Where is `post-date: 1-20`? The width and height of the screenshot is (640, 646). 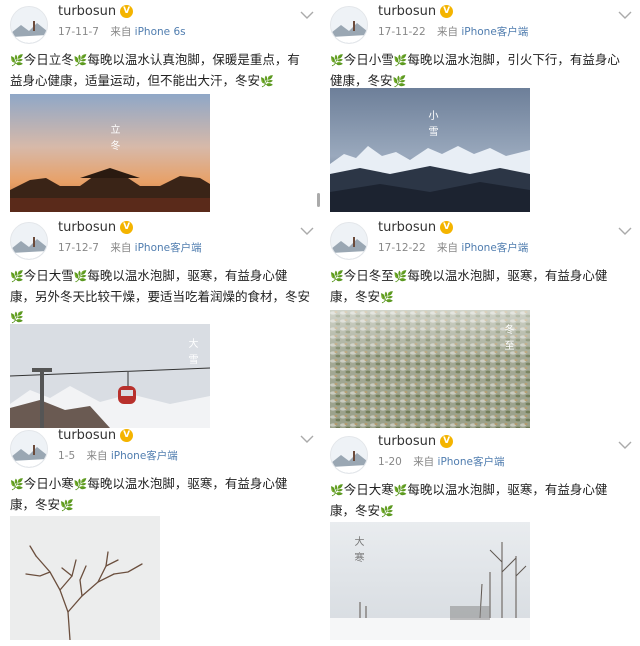
post-date: 1-20 is located at coordinates (390, 462).